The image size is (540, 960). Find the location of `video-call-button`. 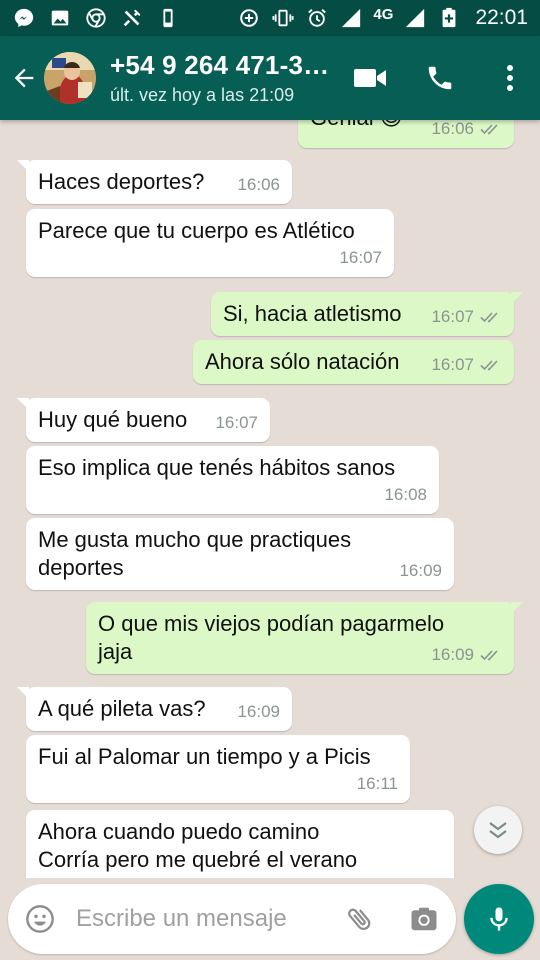

video-call-button is located at coordinates (370, 78).